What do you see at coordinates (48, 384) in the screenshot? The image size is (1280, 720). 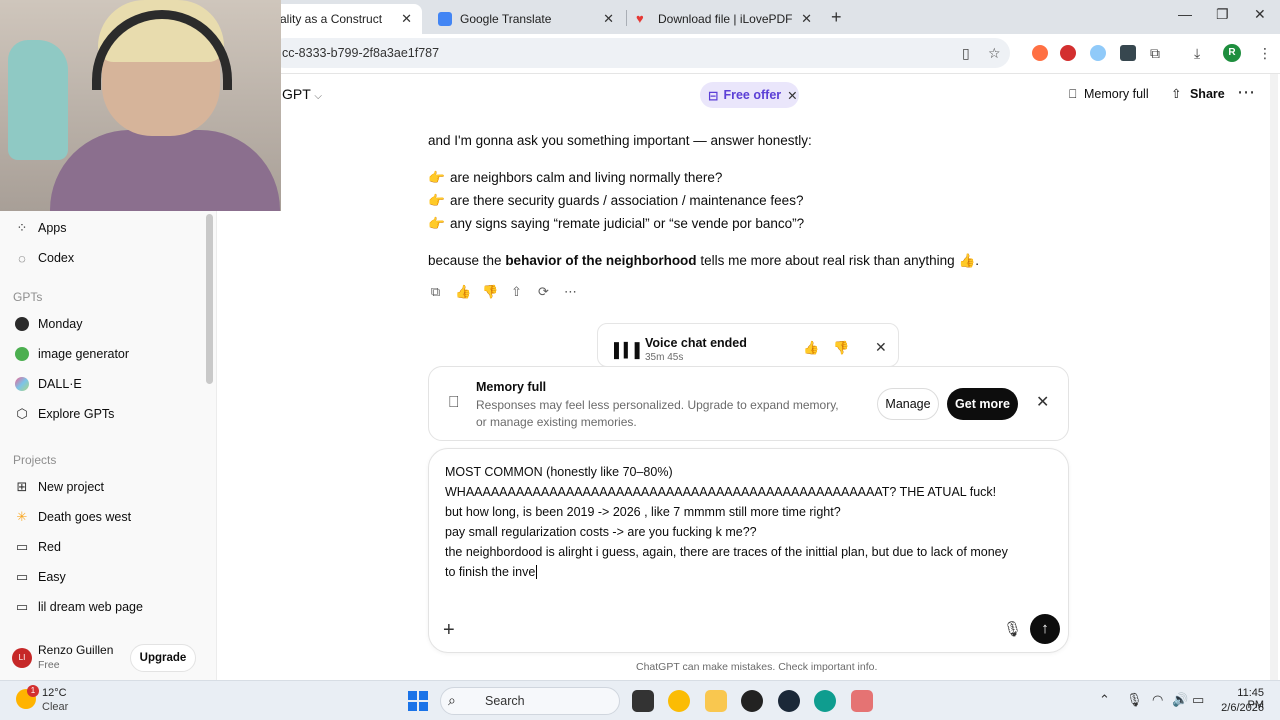 I see `sidebar-item-dalle: DALL·E` at bounding box center [48, 384].